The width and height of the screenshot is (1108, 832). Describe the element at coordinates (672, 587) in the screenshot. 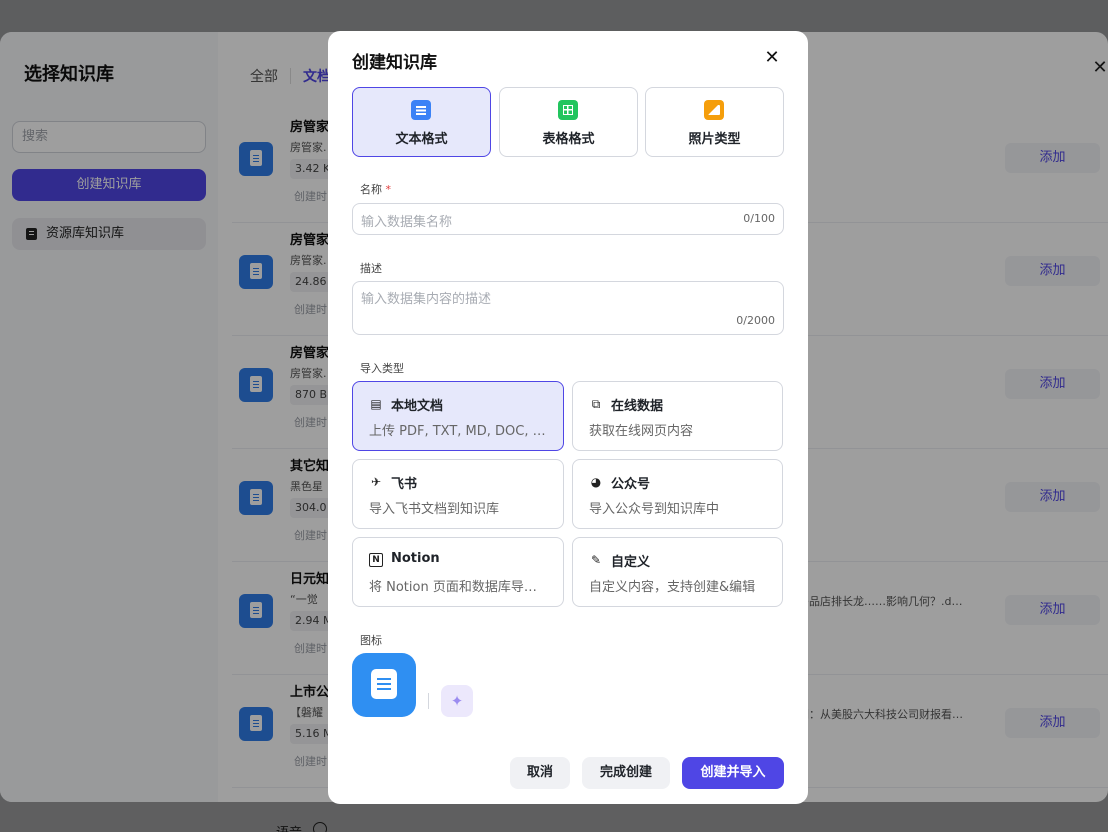

I see `import-option-desc: 自定义内容，支持创建&编辑` at that location.